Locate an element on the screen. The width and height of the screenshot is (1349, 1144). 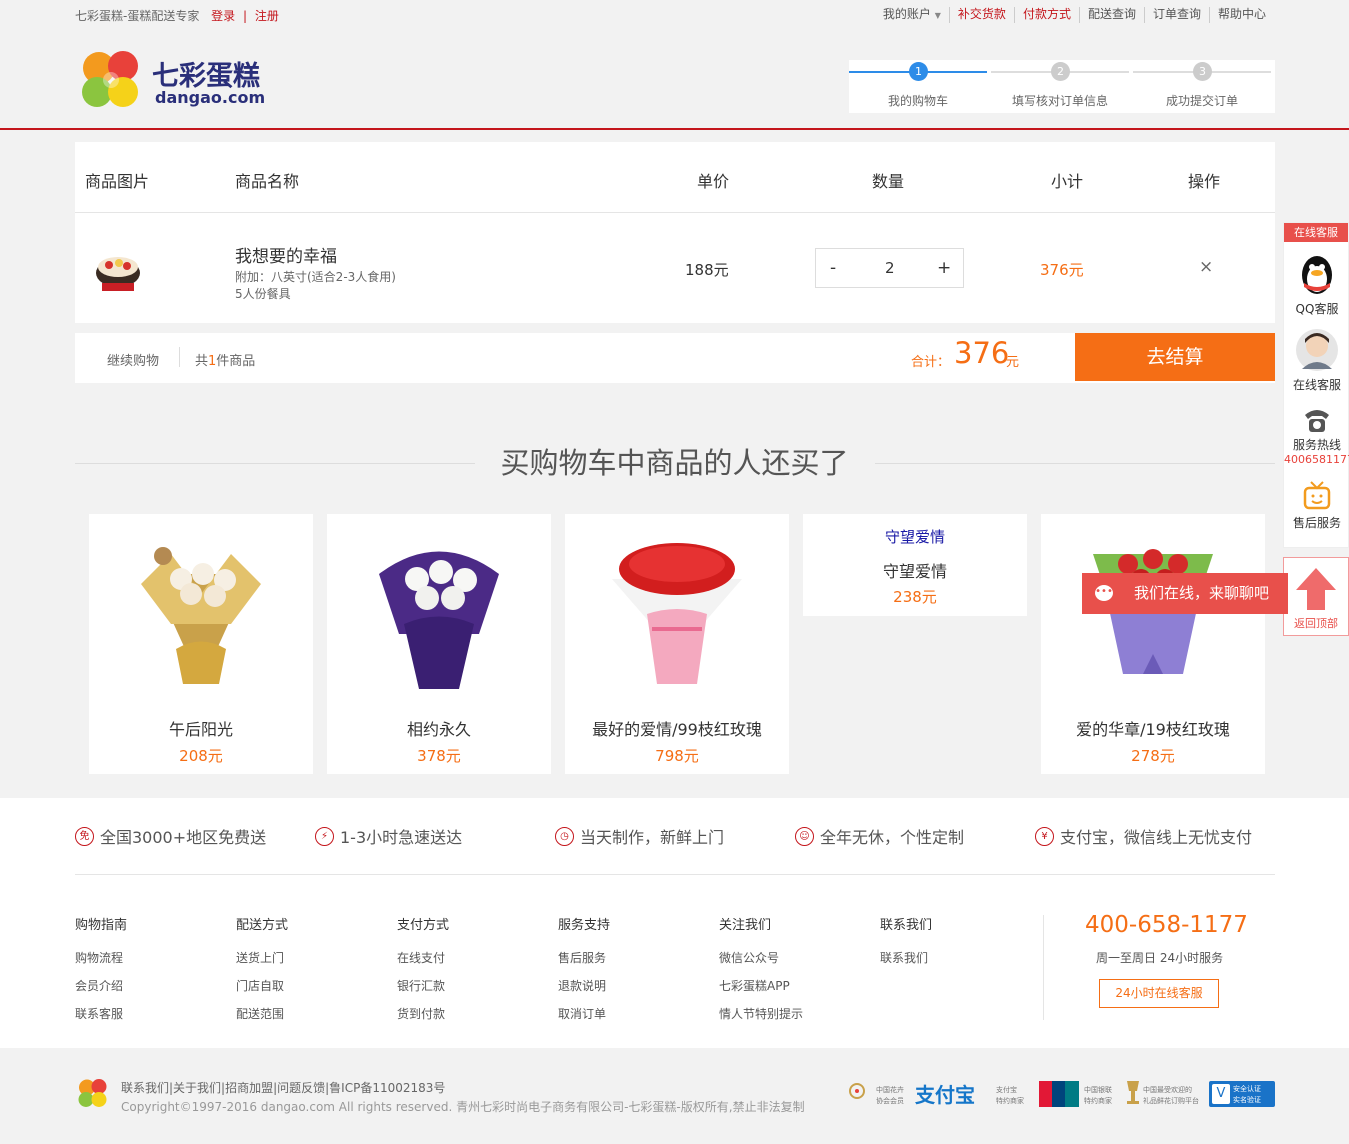
footer-link: 银行汇款 is located at coordinates (423, 985).